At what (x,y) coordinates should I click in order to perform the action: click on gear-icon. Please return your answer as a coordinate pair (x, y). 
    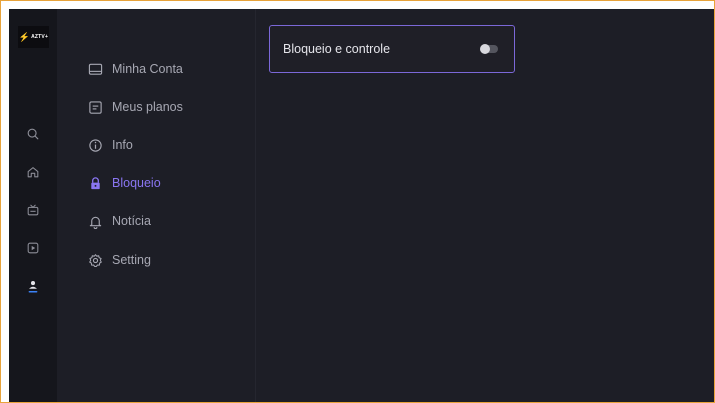
    Looking at the image, I should click on (95, 260).